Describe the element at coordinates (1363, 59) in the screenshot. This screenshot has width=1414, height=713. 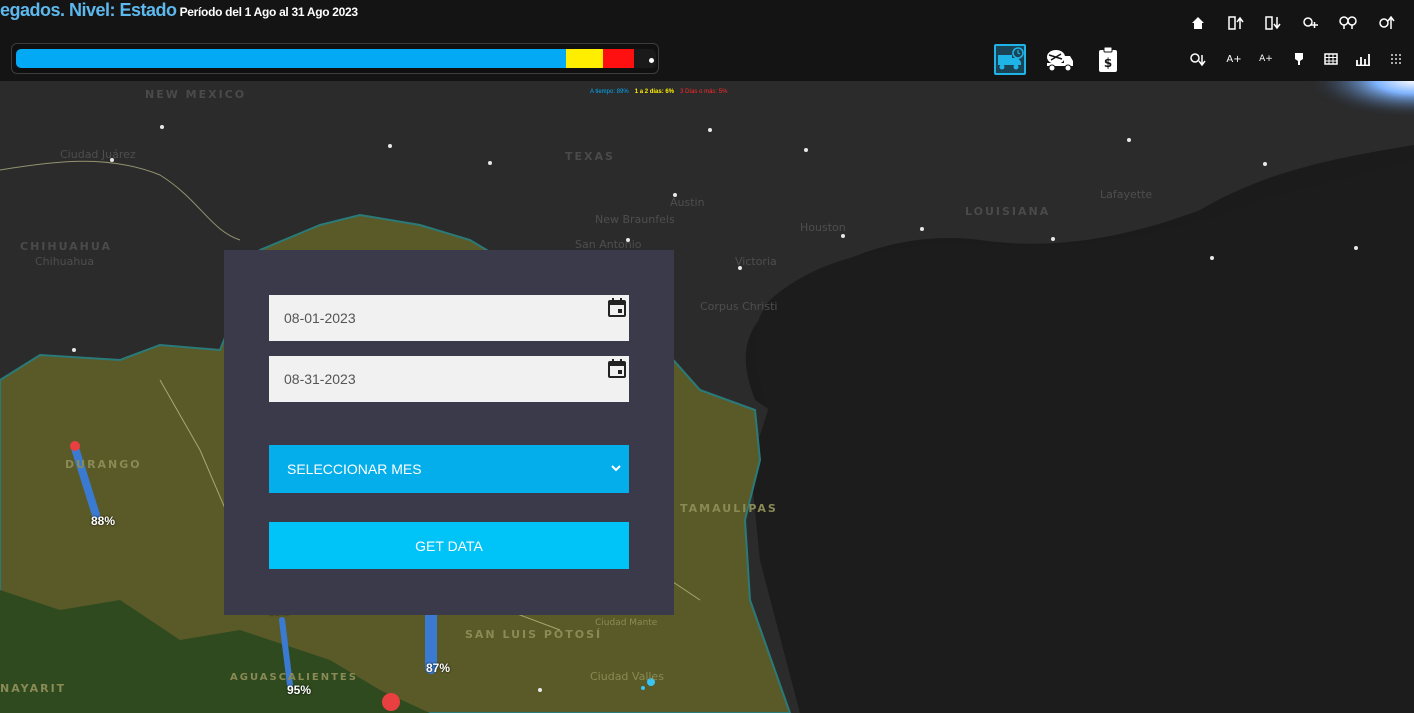
I see `bar-chart-icon` at that location.